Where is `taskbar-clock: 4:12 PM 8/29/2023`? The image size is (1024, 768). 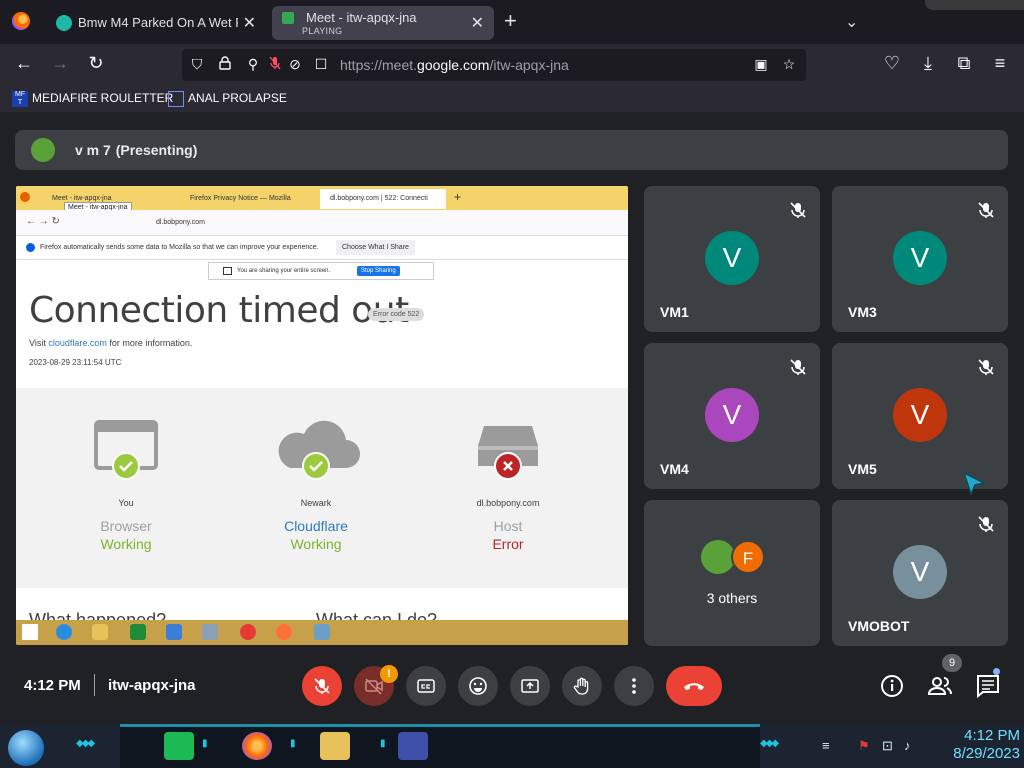 taskbar-clock: 4:12 PM 8/29/2023 is located at coordinates (975, 745).